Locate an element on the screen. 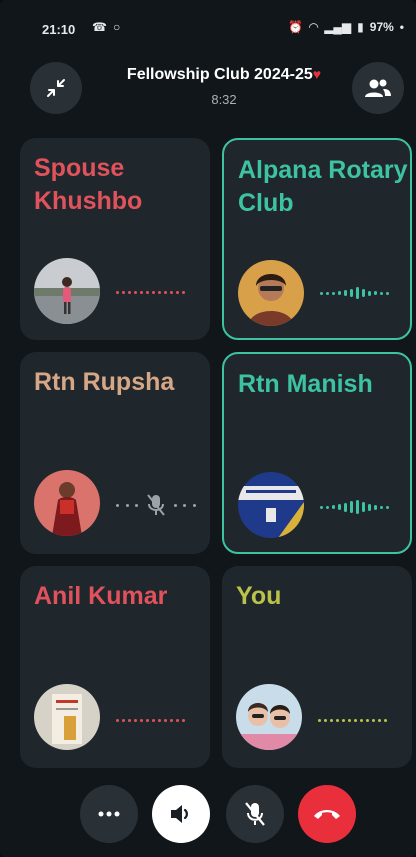 This screenshot has width=416, height=857. end-call-button is located at coordinates (327, 814).